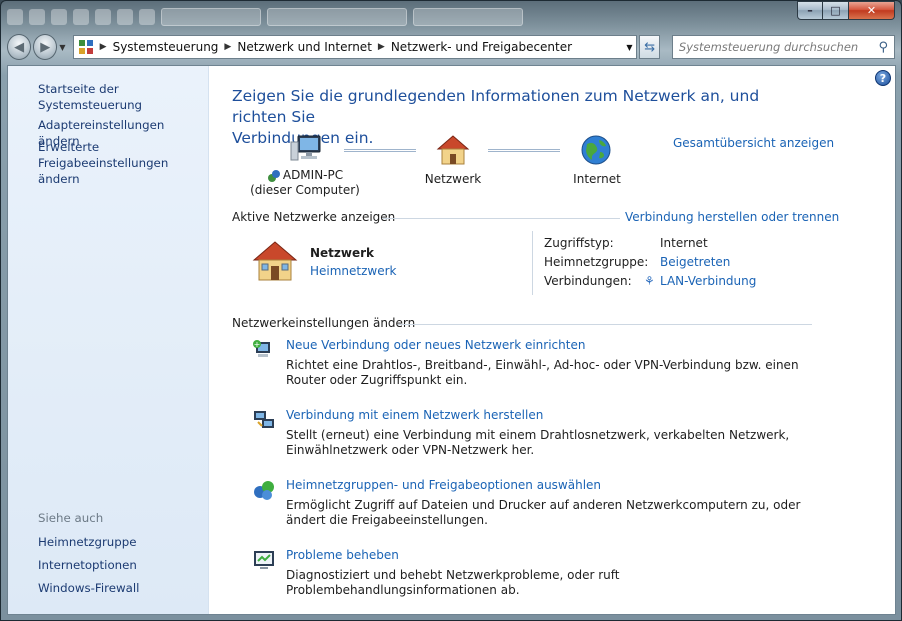 This screenshot has height=621, width=902. I want to click on back-button: ◀, so click(19, 47).